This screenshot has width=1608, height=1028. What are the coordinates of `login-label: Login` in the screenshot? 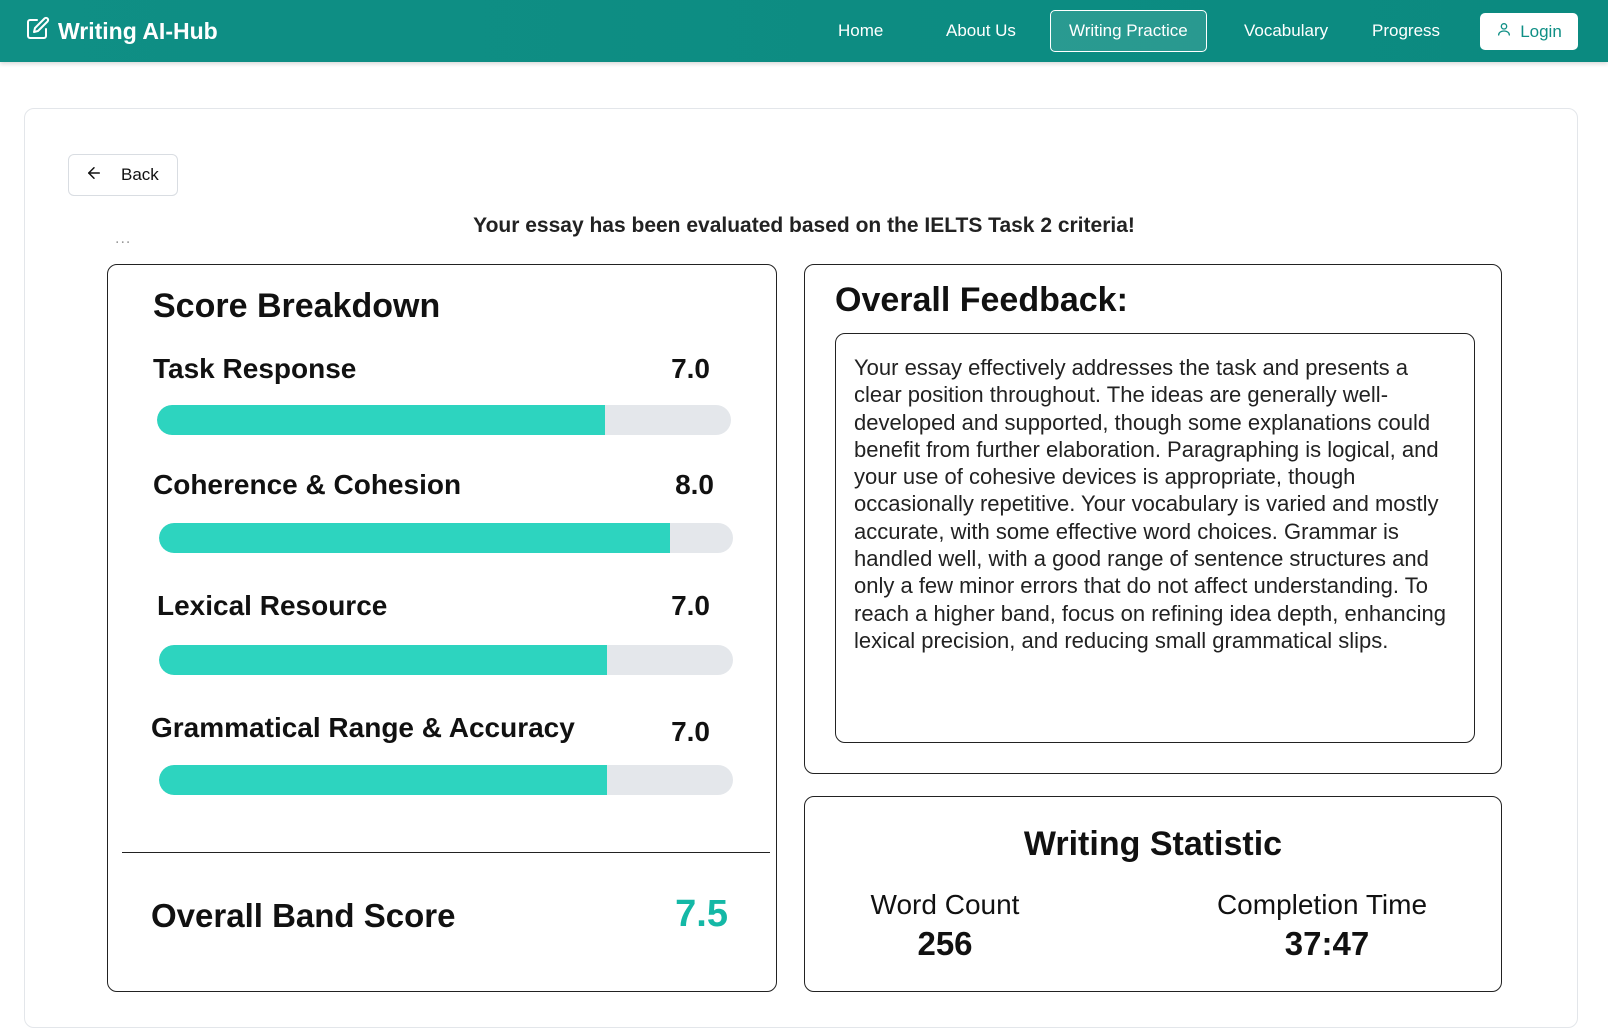 It's located at (1541, 31).